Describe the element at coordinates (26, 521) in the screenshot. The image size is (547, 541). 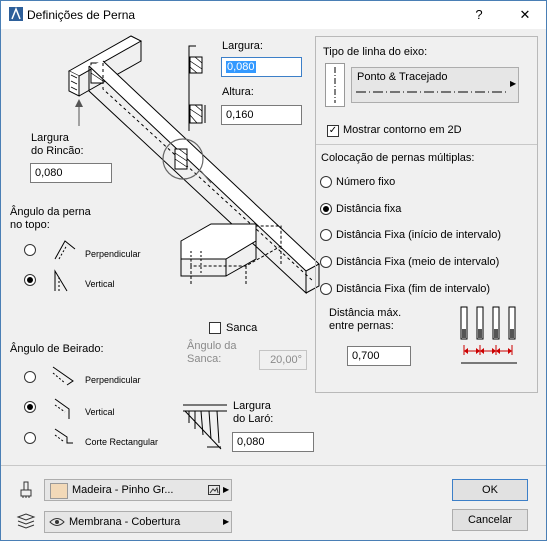
I see `layers-icon` at that location.